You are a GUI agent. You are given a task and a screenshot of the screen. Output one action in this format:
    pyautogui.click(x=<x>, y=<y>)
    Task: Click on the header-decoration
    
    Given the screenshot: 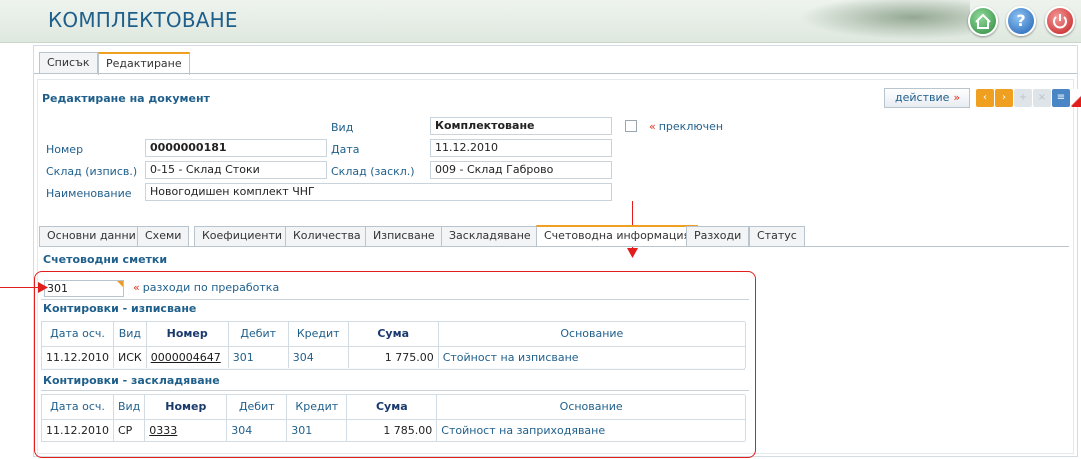 What is the action you would take?
    pyautogui.click(x=875, y=21)
    